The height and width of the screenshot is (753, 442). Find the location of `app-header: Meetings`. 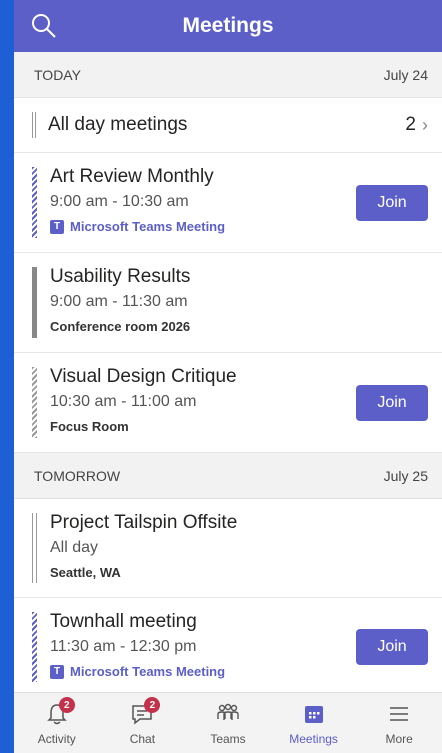

app-header: Meetings is located at coordinates (228, 26).